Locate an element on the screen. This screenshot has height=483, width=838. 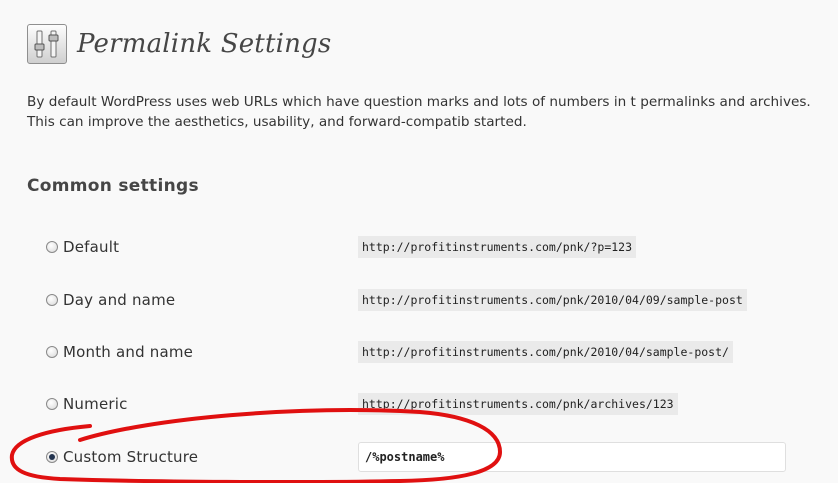
permalink-option-custom: Custom Structure is located at coordinates (419, 457).